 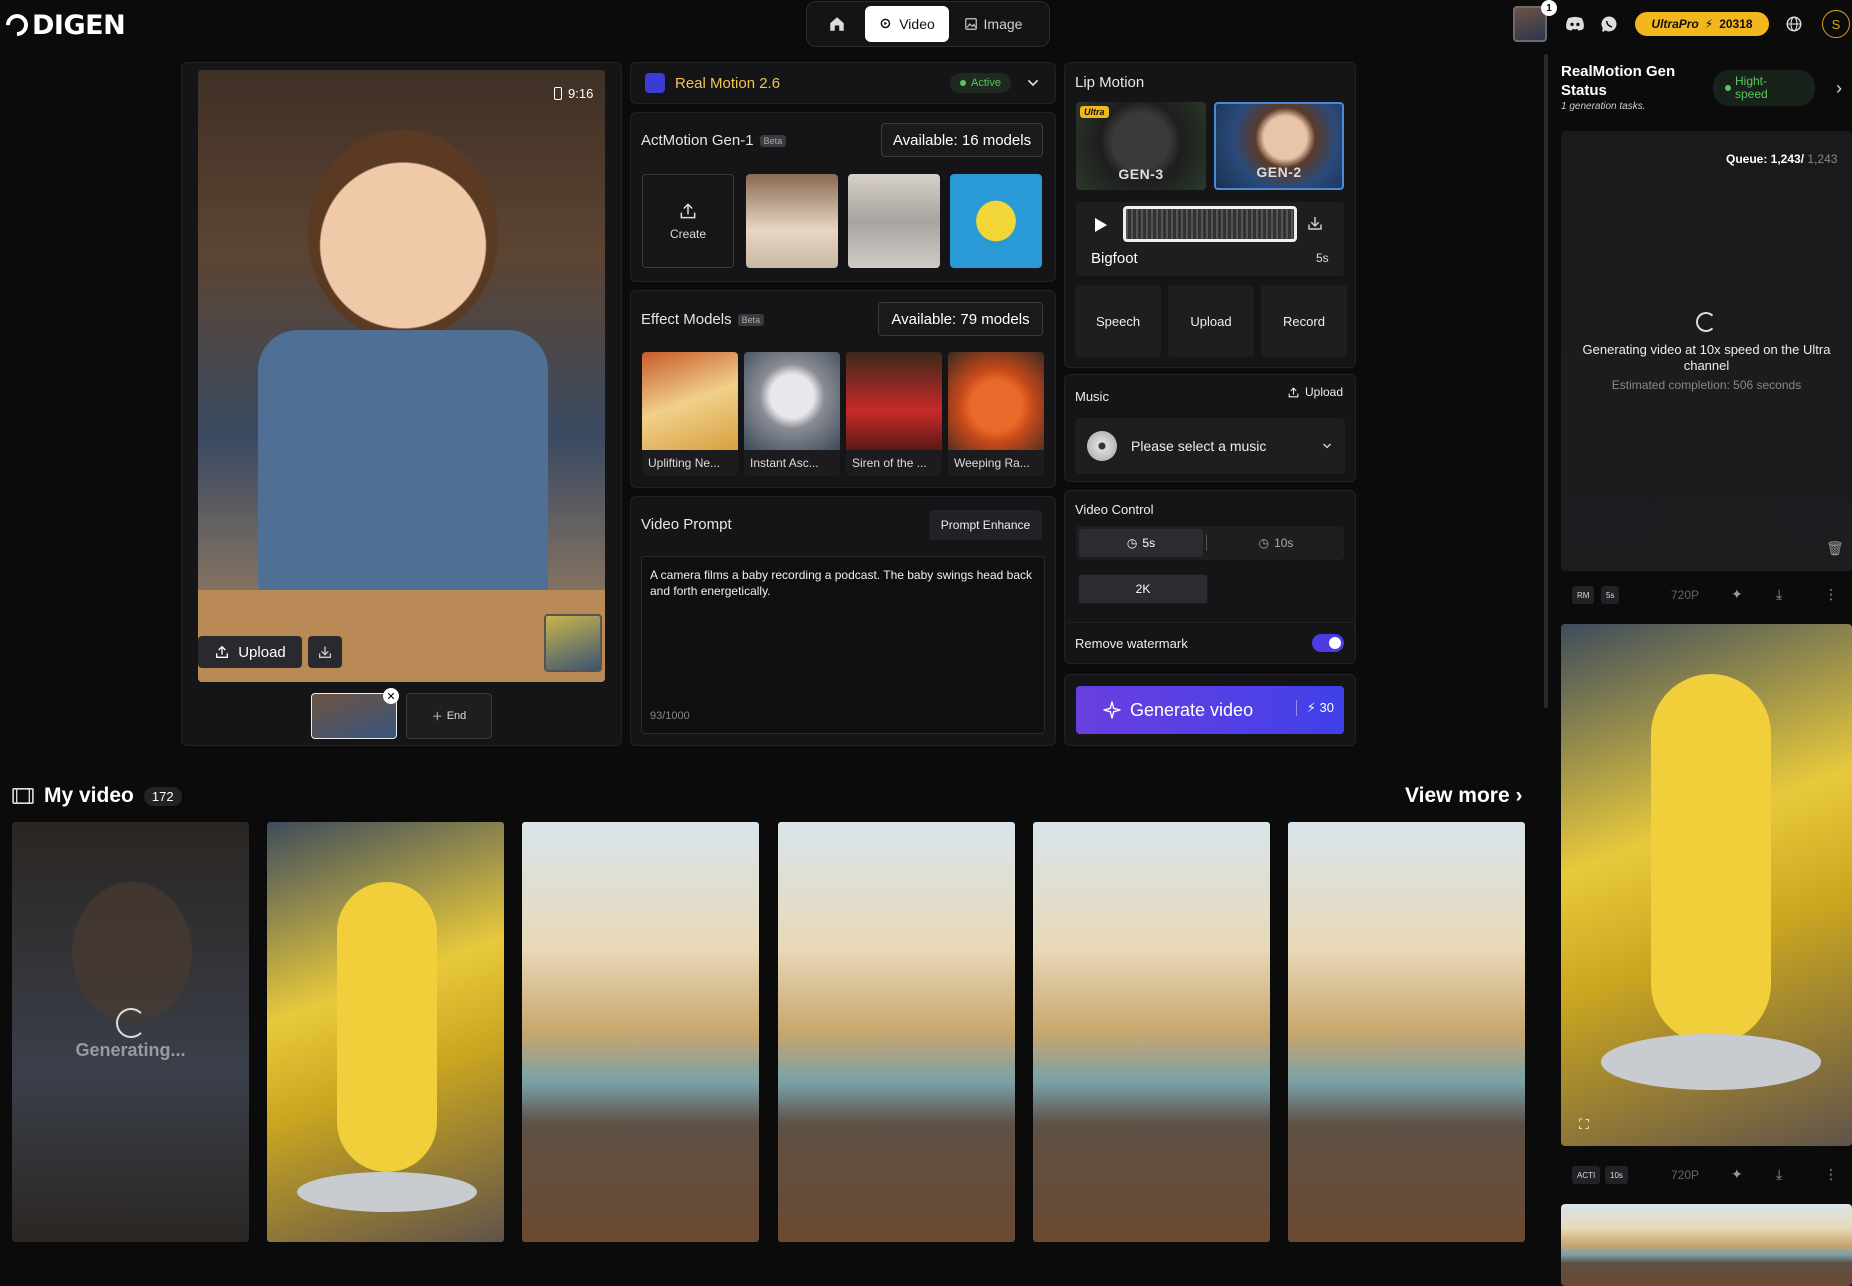 What do you see at coordinates (1192, 709) in the screenshot?
I see `generate-video-label: Generate video` at bounding box center [1192, 709].